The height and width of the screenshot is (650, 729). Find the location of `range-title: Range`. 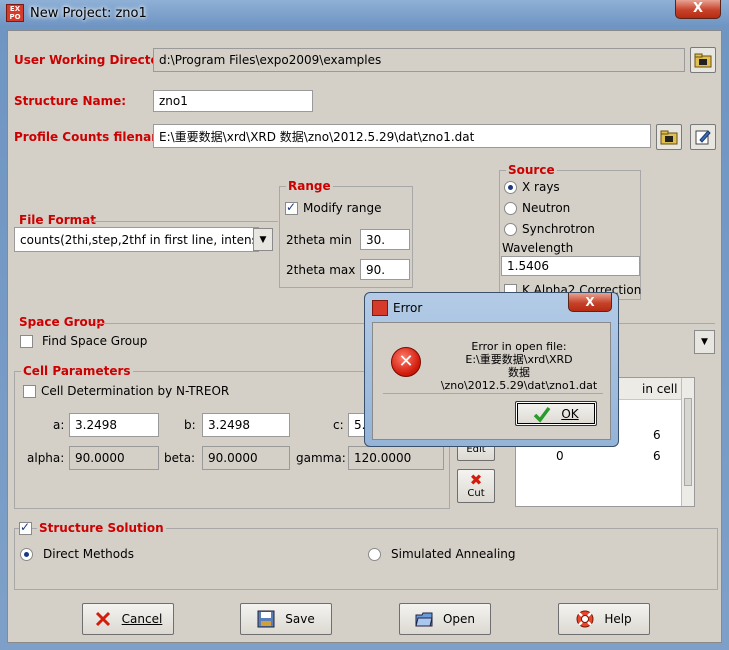

range-title: Range is located at coordinates (309, 186).